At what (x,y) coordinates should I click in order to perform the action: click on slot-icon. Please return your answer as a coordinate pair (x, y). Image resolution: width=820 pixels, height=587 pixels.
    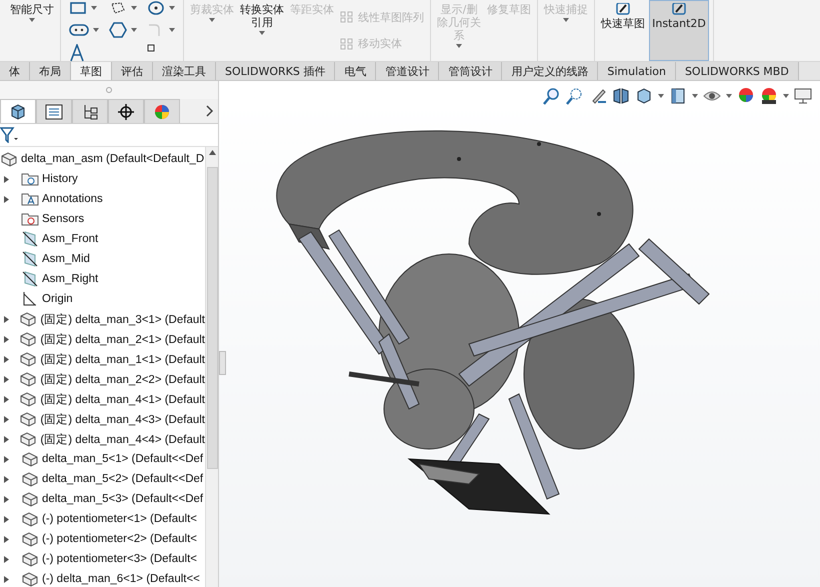
    Looking at the image, I should click on (79, 30).